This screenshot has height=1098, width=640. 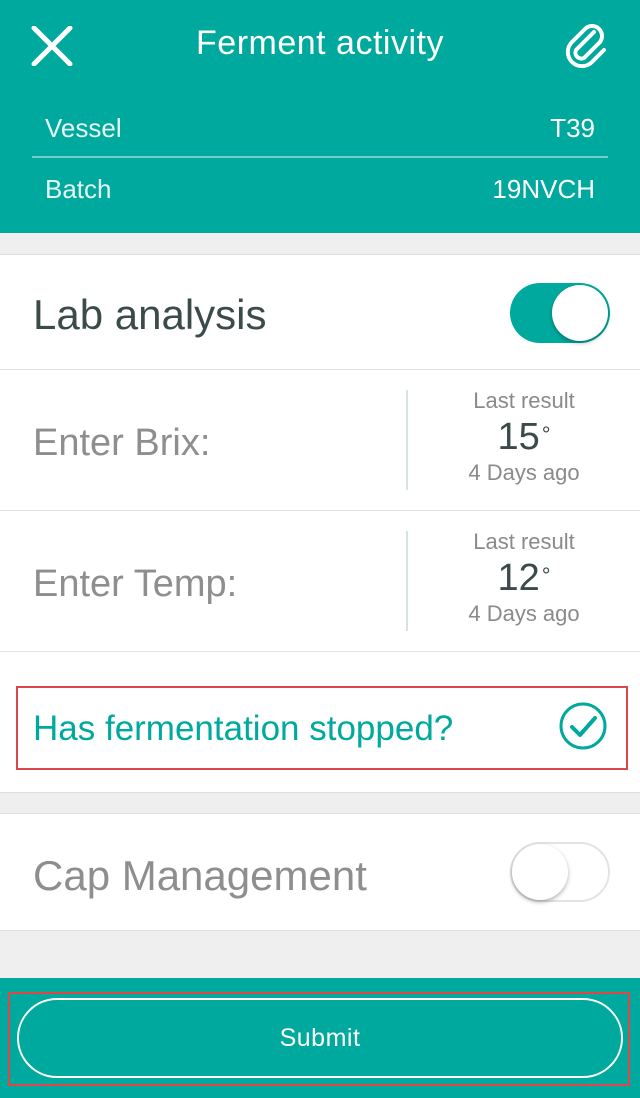 What do you see at coordinates (78, 188) in the screenshot?
I see `batch-label: Batch` at bounding box center [78, 188].